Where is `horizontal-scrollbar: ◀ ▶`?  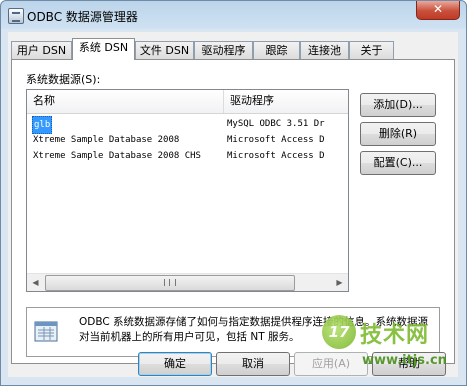
horizontal-scrollbar: ◀ ▶ is located at coordinates (187, 282).